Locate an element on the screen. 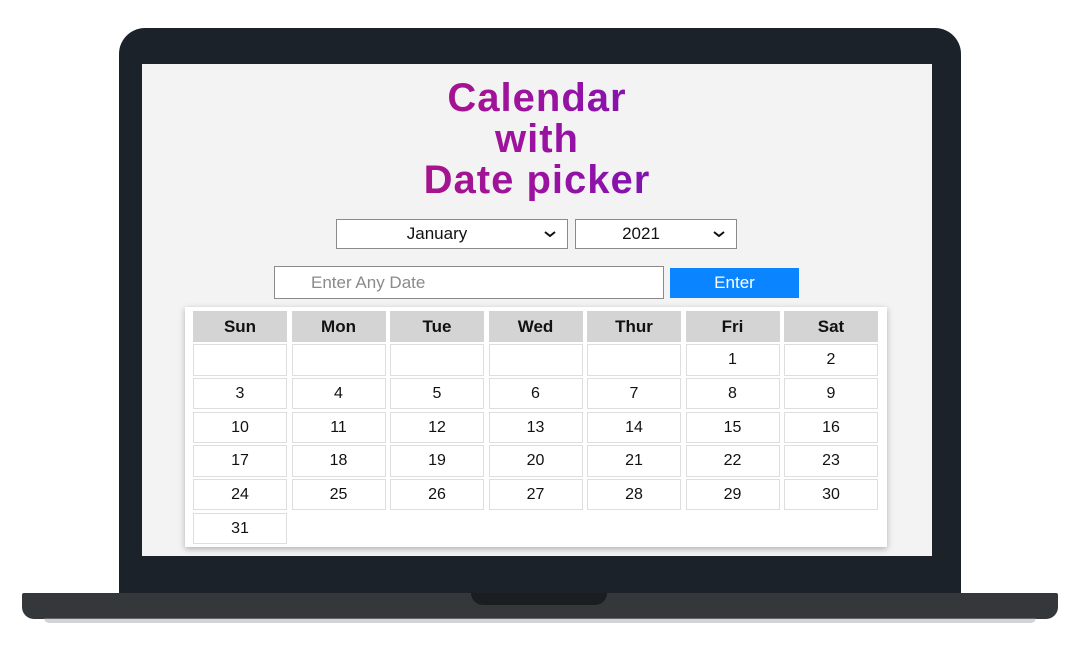 The height and width of the screenshot is (663, 1080). calendar-day-cell: 3 is located at coordinates (240, 393).